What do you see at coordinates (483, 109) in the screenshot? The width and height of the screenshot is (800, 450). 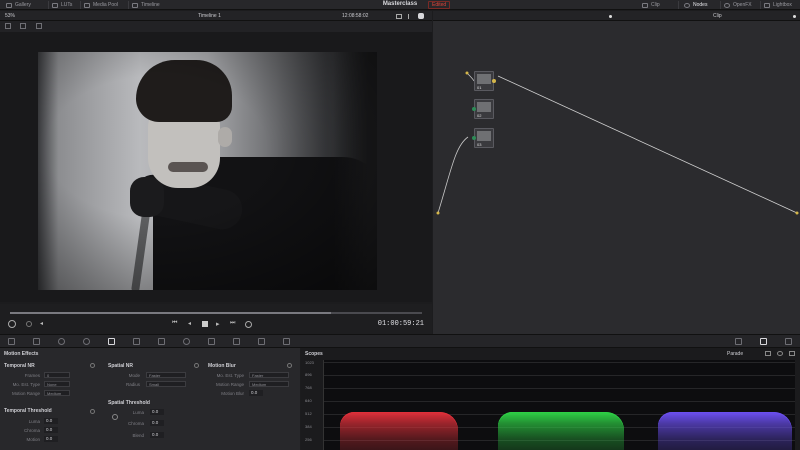 I see `node-02: 02` at bounding box center [483, 109].